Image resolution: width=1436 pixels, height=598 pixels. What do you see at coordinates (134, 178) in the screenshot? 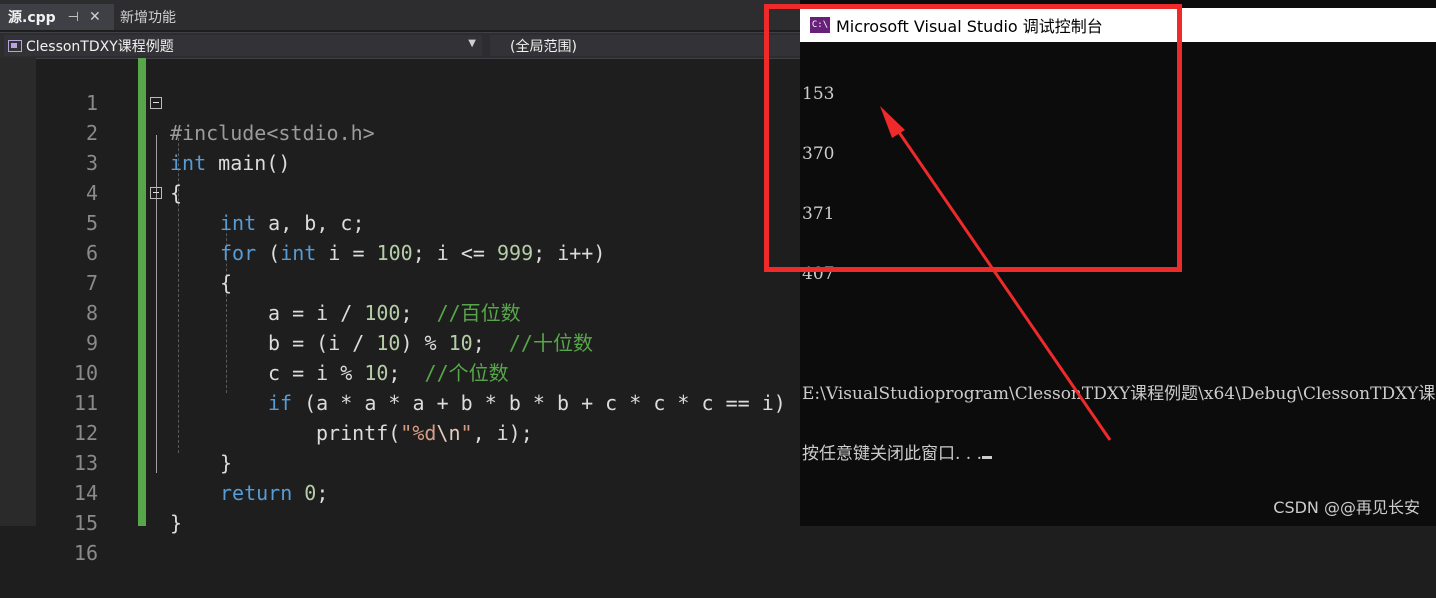
I see `code-line: 3 {` at bounding box center [134, 178].